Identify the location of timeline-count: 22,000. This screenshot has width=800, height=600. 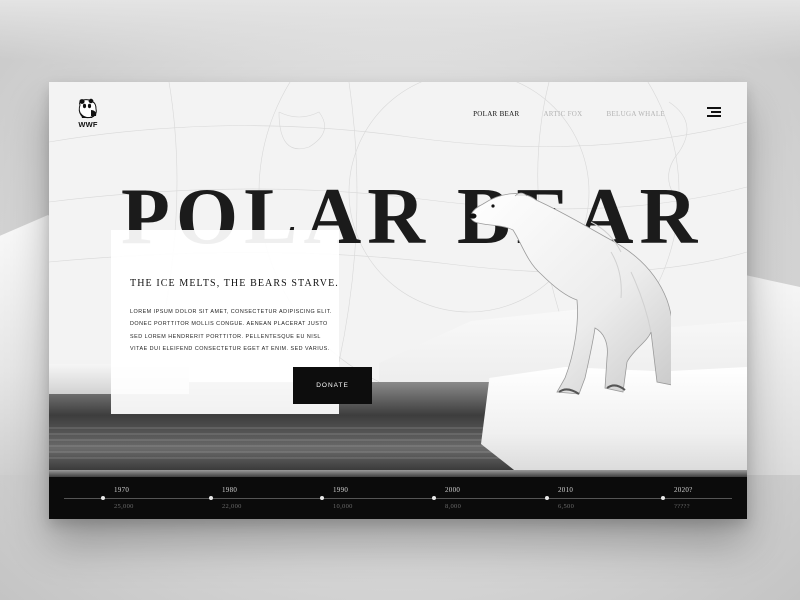
(232, 506).